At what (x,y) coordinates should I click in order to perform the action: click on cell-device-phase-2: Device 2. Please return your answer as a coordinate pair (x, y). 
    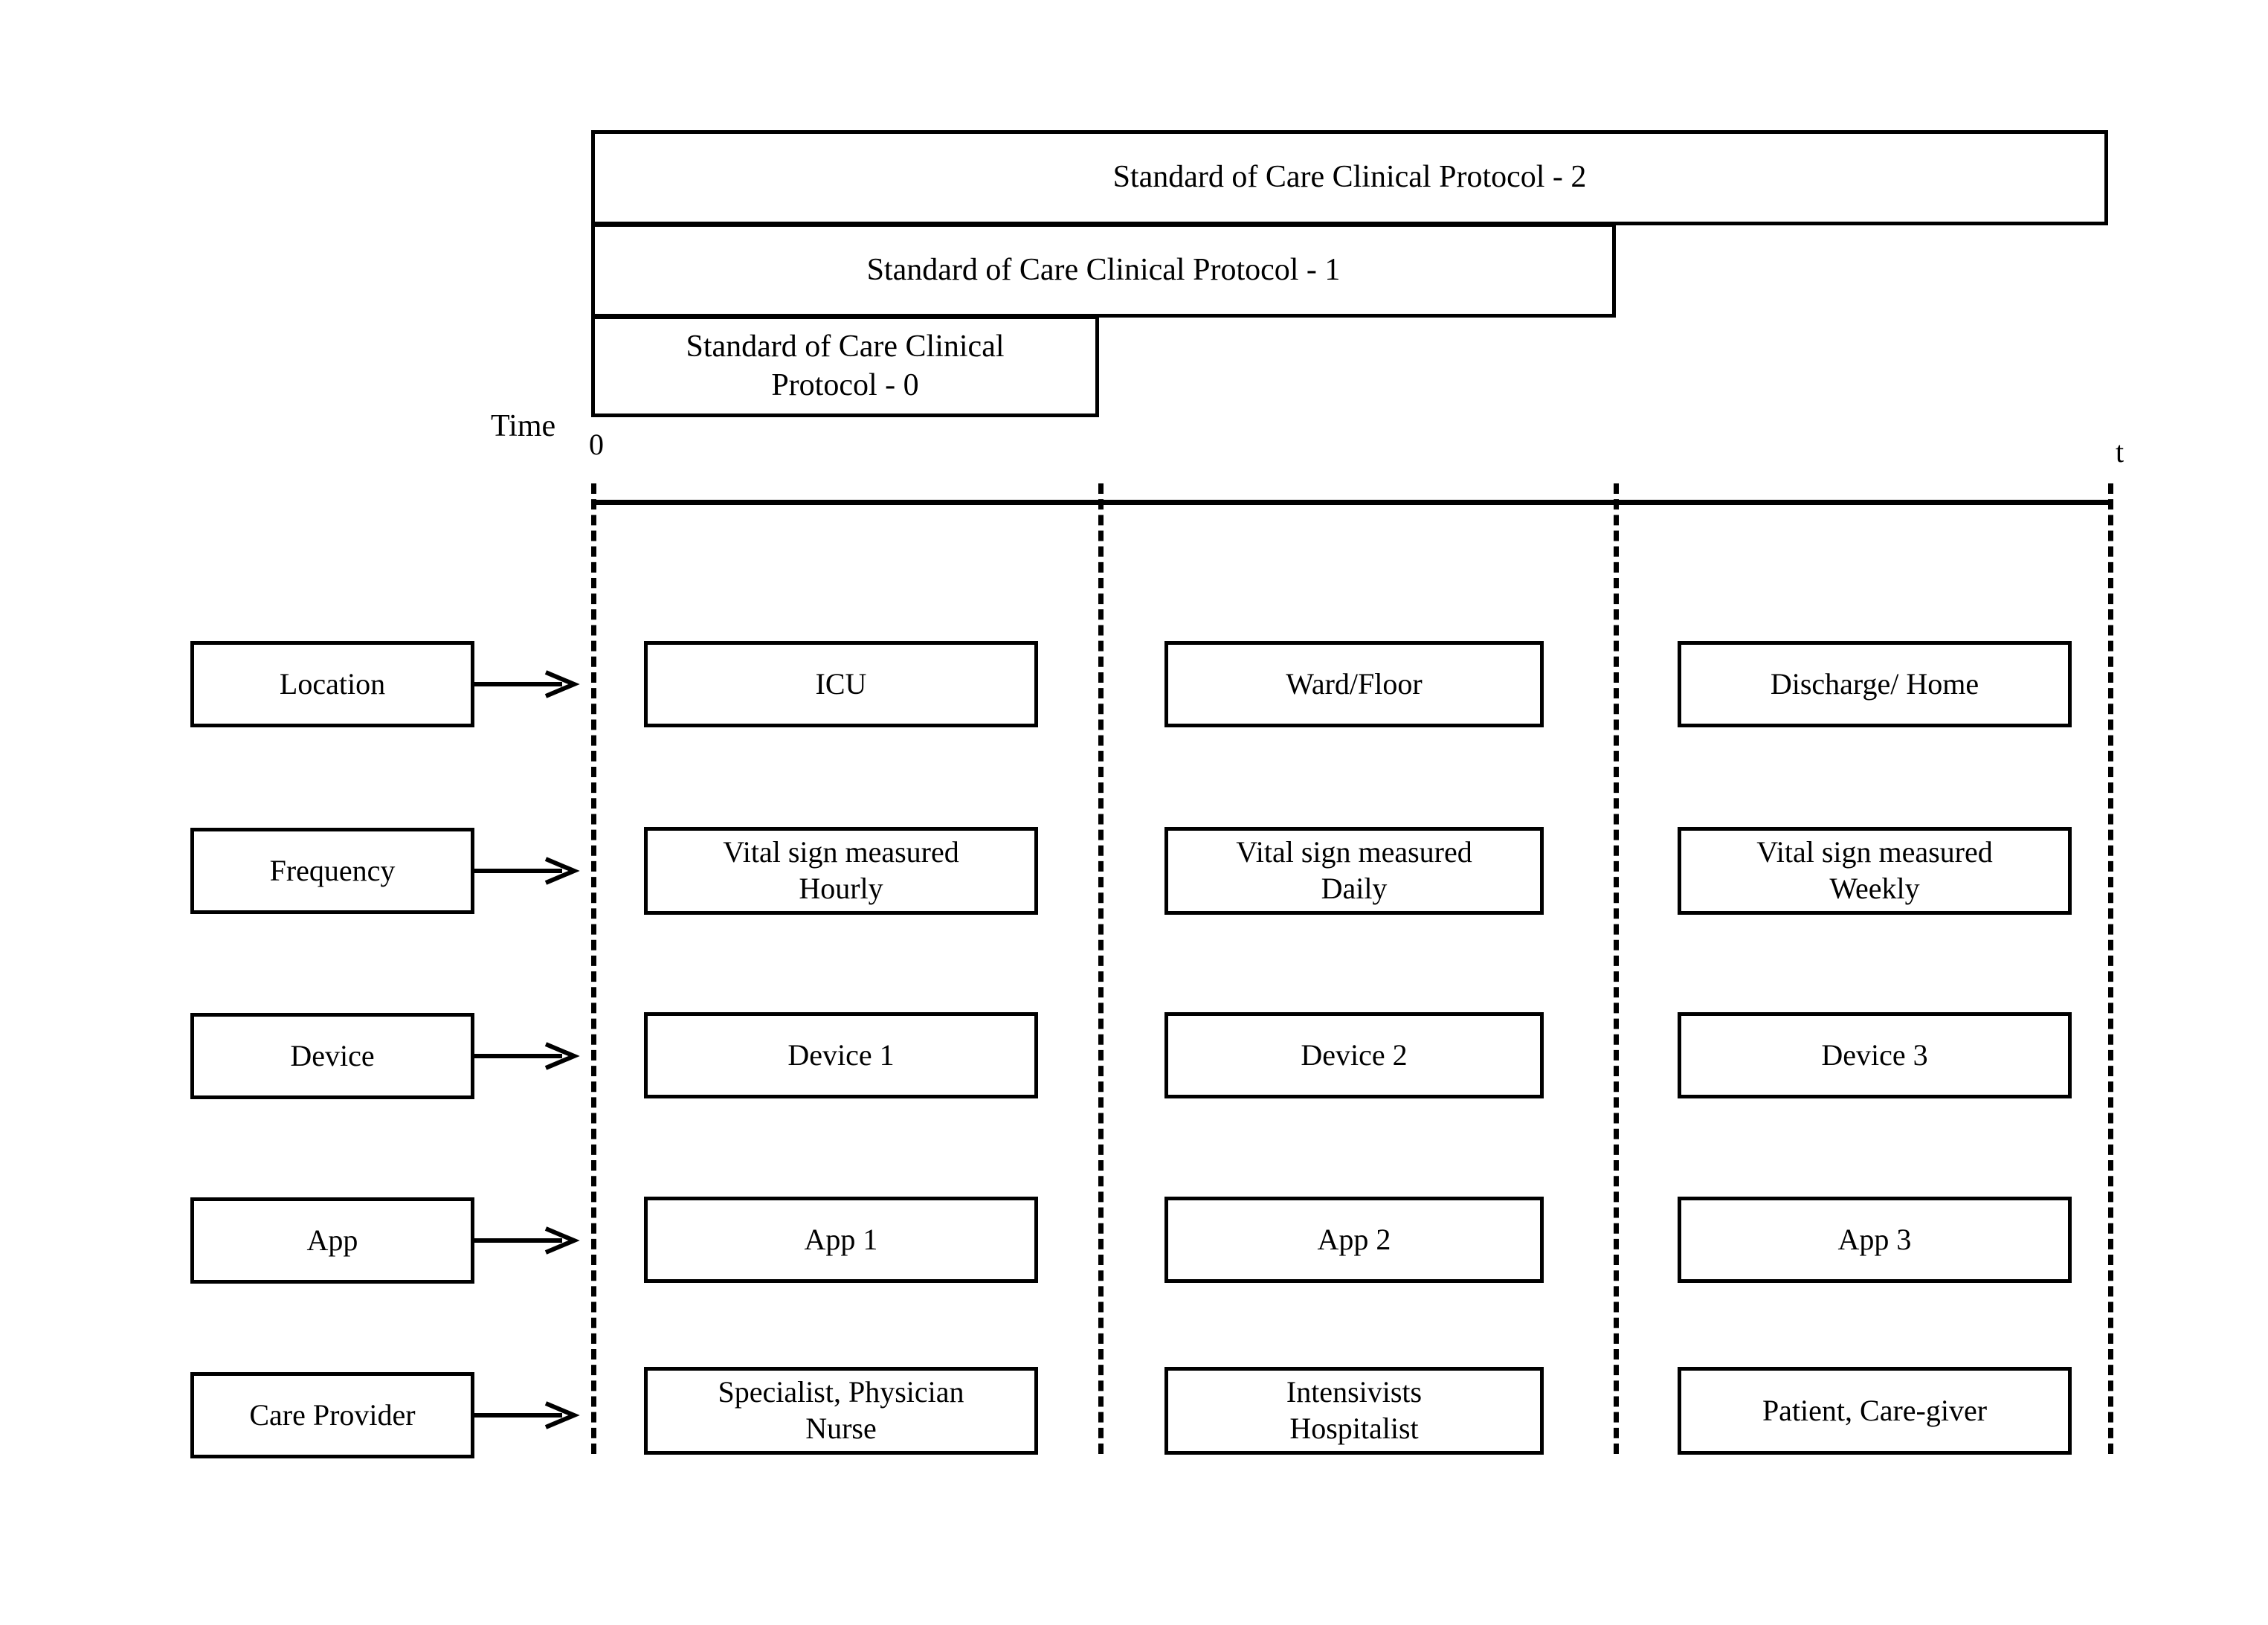
    Looking at the image, I should click on (1354, 1055).